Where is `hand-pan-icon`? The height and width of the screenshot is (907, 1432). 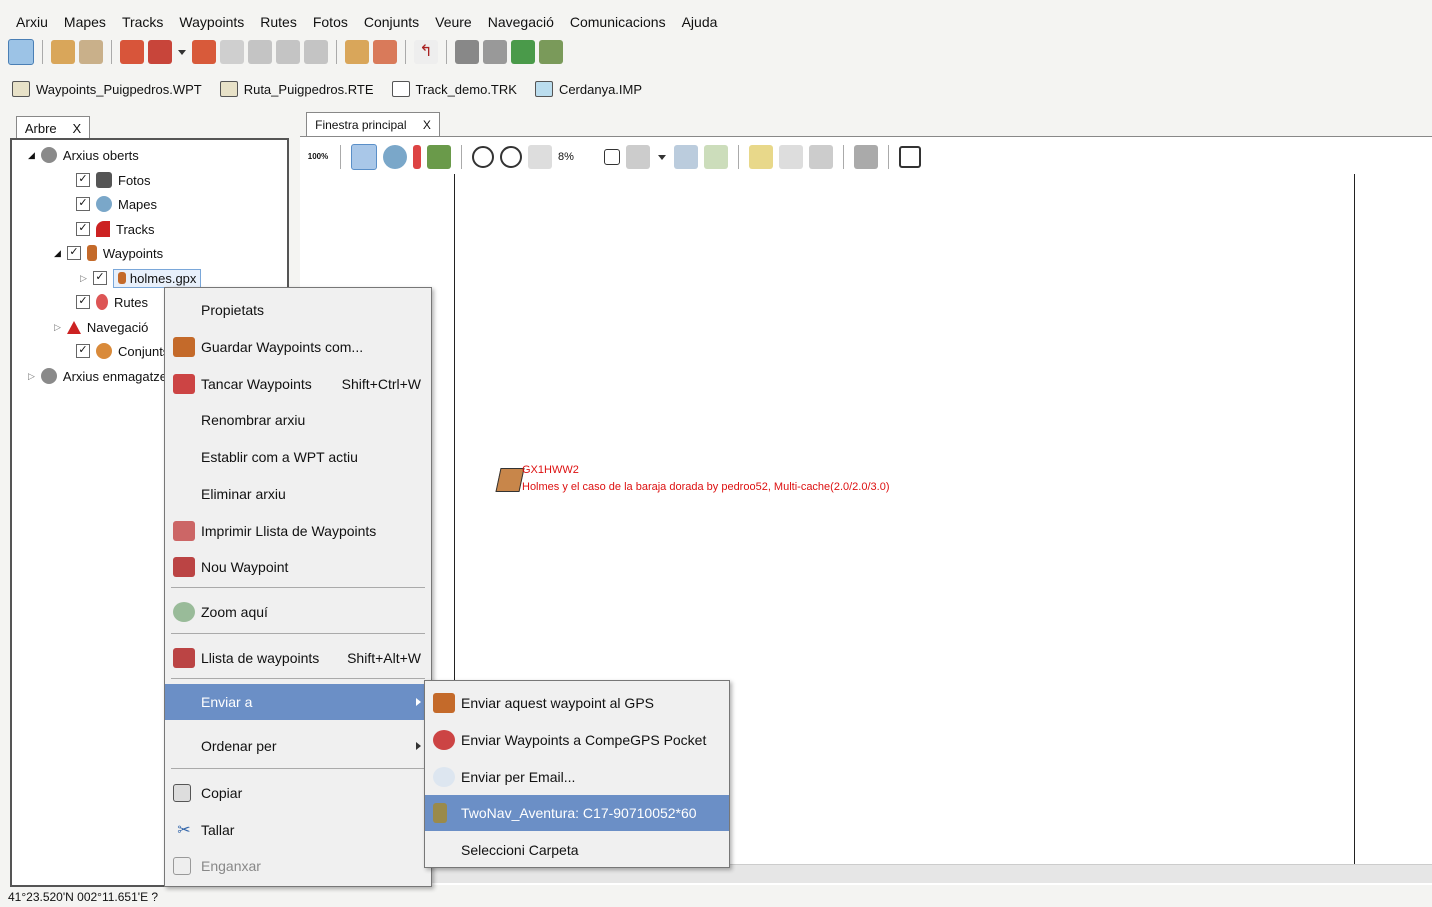 hand-pan-icon is located at coordinates (364, 157).